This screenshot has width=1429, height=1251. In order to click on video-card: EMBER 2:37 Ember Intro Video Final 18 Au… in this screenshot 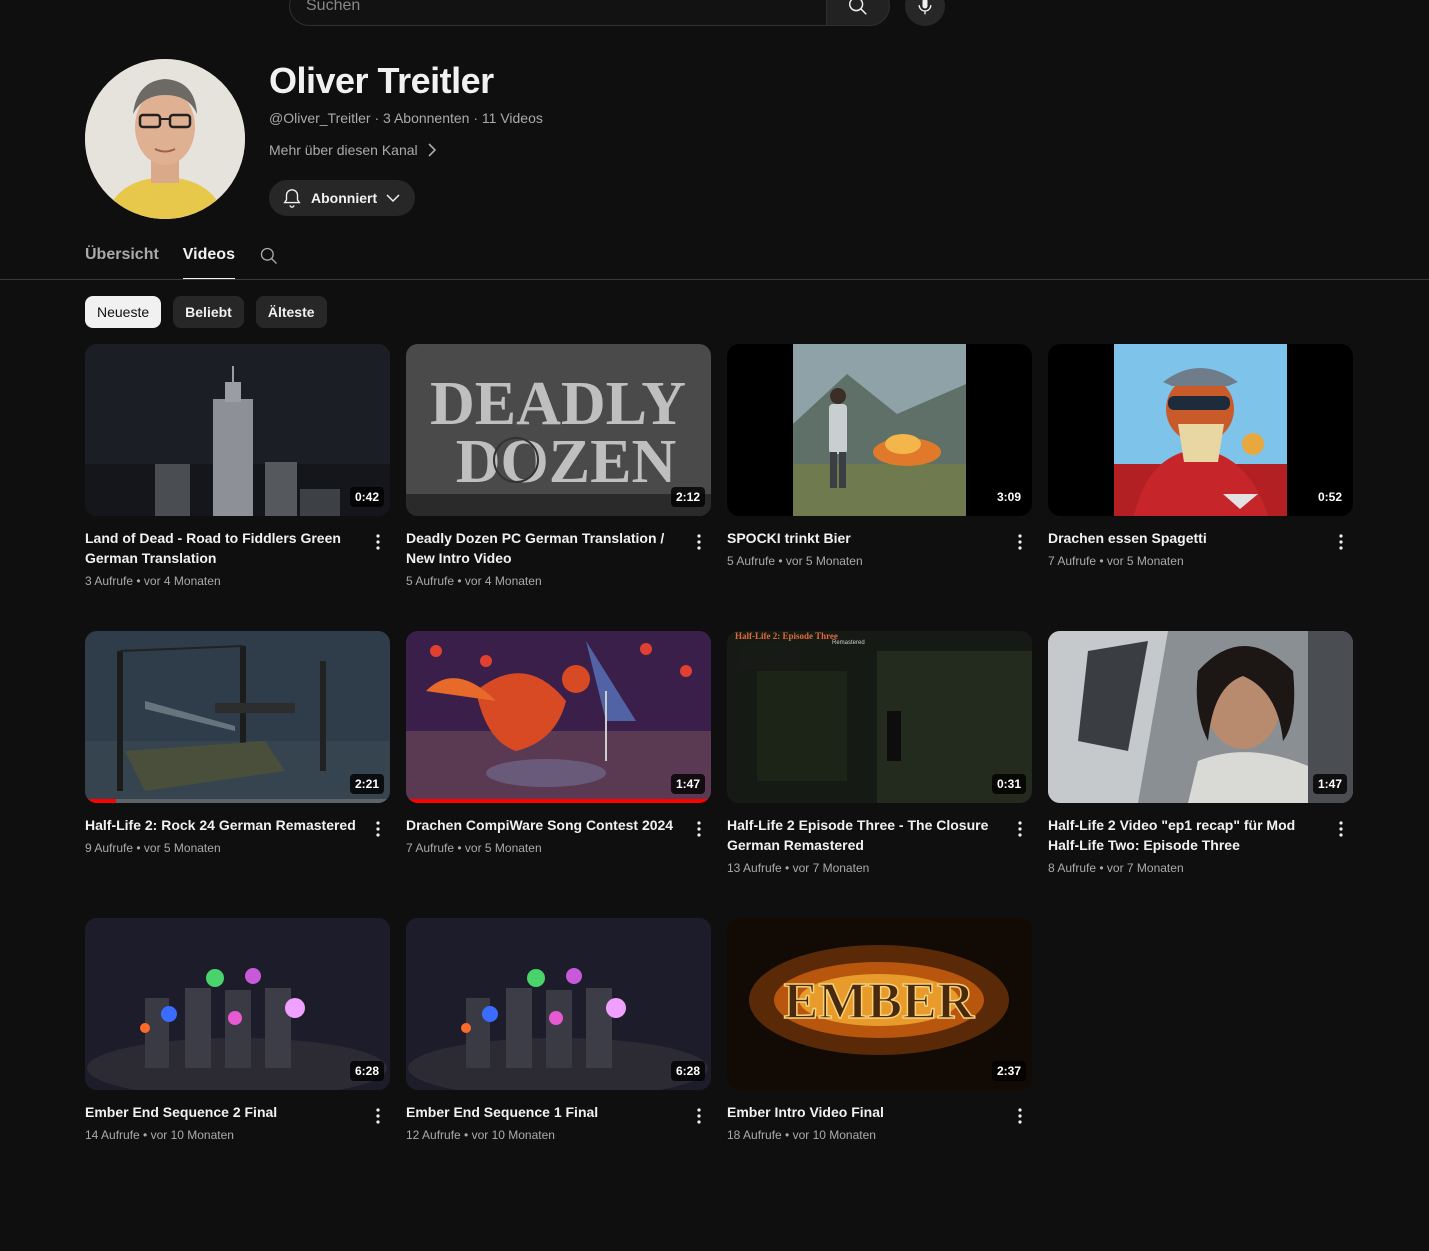, I will do `click(879, 1061)`.